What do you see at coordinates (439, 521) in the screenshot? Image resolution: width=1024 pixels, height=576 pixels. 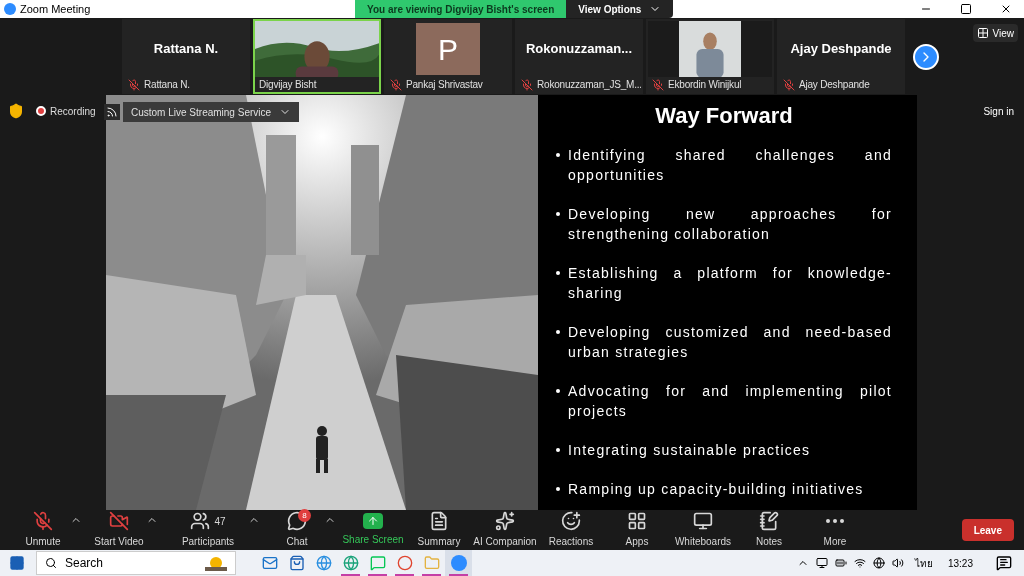 I see `document-icon` at bounding box center [439, 521].